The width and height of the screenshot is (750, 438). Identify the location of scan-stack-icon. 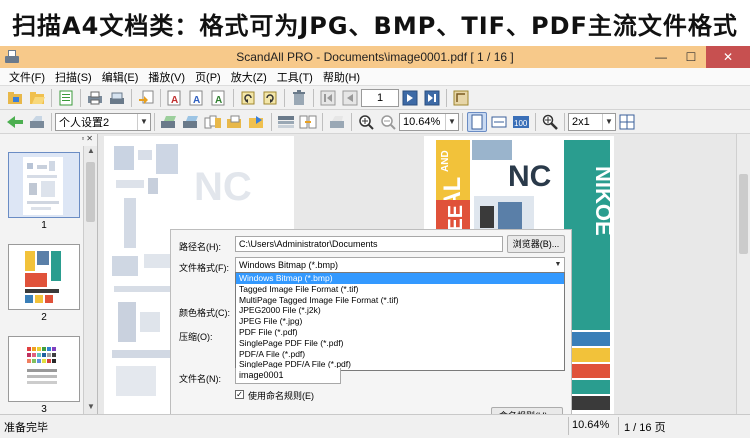
(37, 122).